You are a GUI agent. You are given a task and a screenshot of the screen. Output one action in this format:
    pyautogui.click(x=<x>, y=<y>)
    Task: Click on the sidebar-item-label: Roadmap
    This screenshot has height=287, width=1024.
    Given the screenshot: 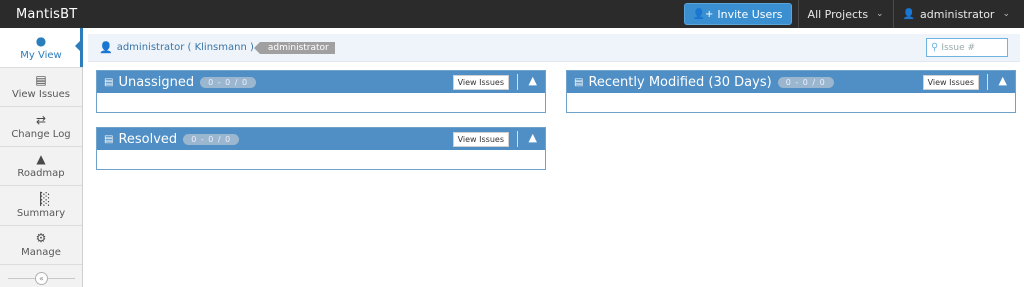 What is the action you would take?
    pyautogui.click(x=41, y=174)
    